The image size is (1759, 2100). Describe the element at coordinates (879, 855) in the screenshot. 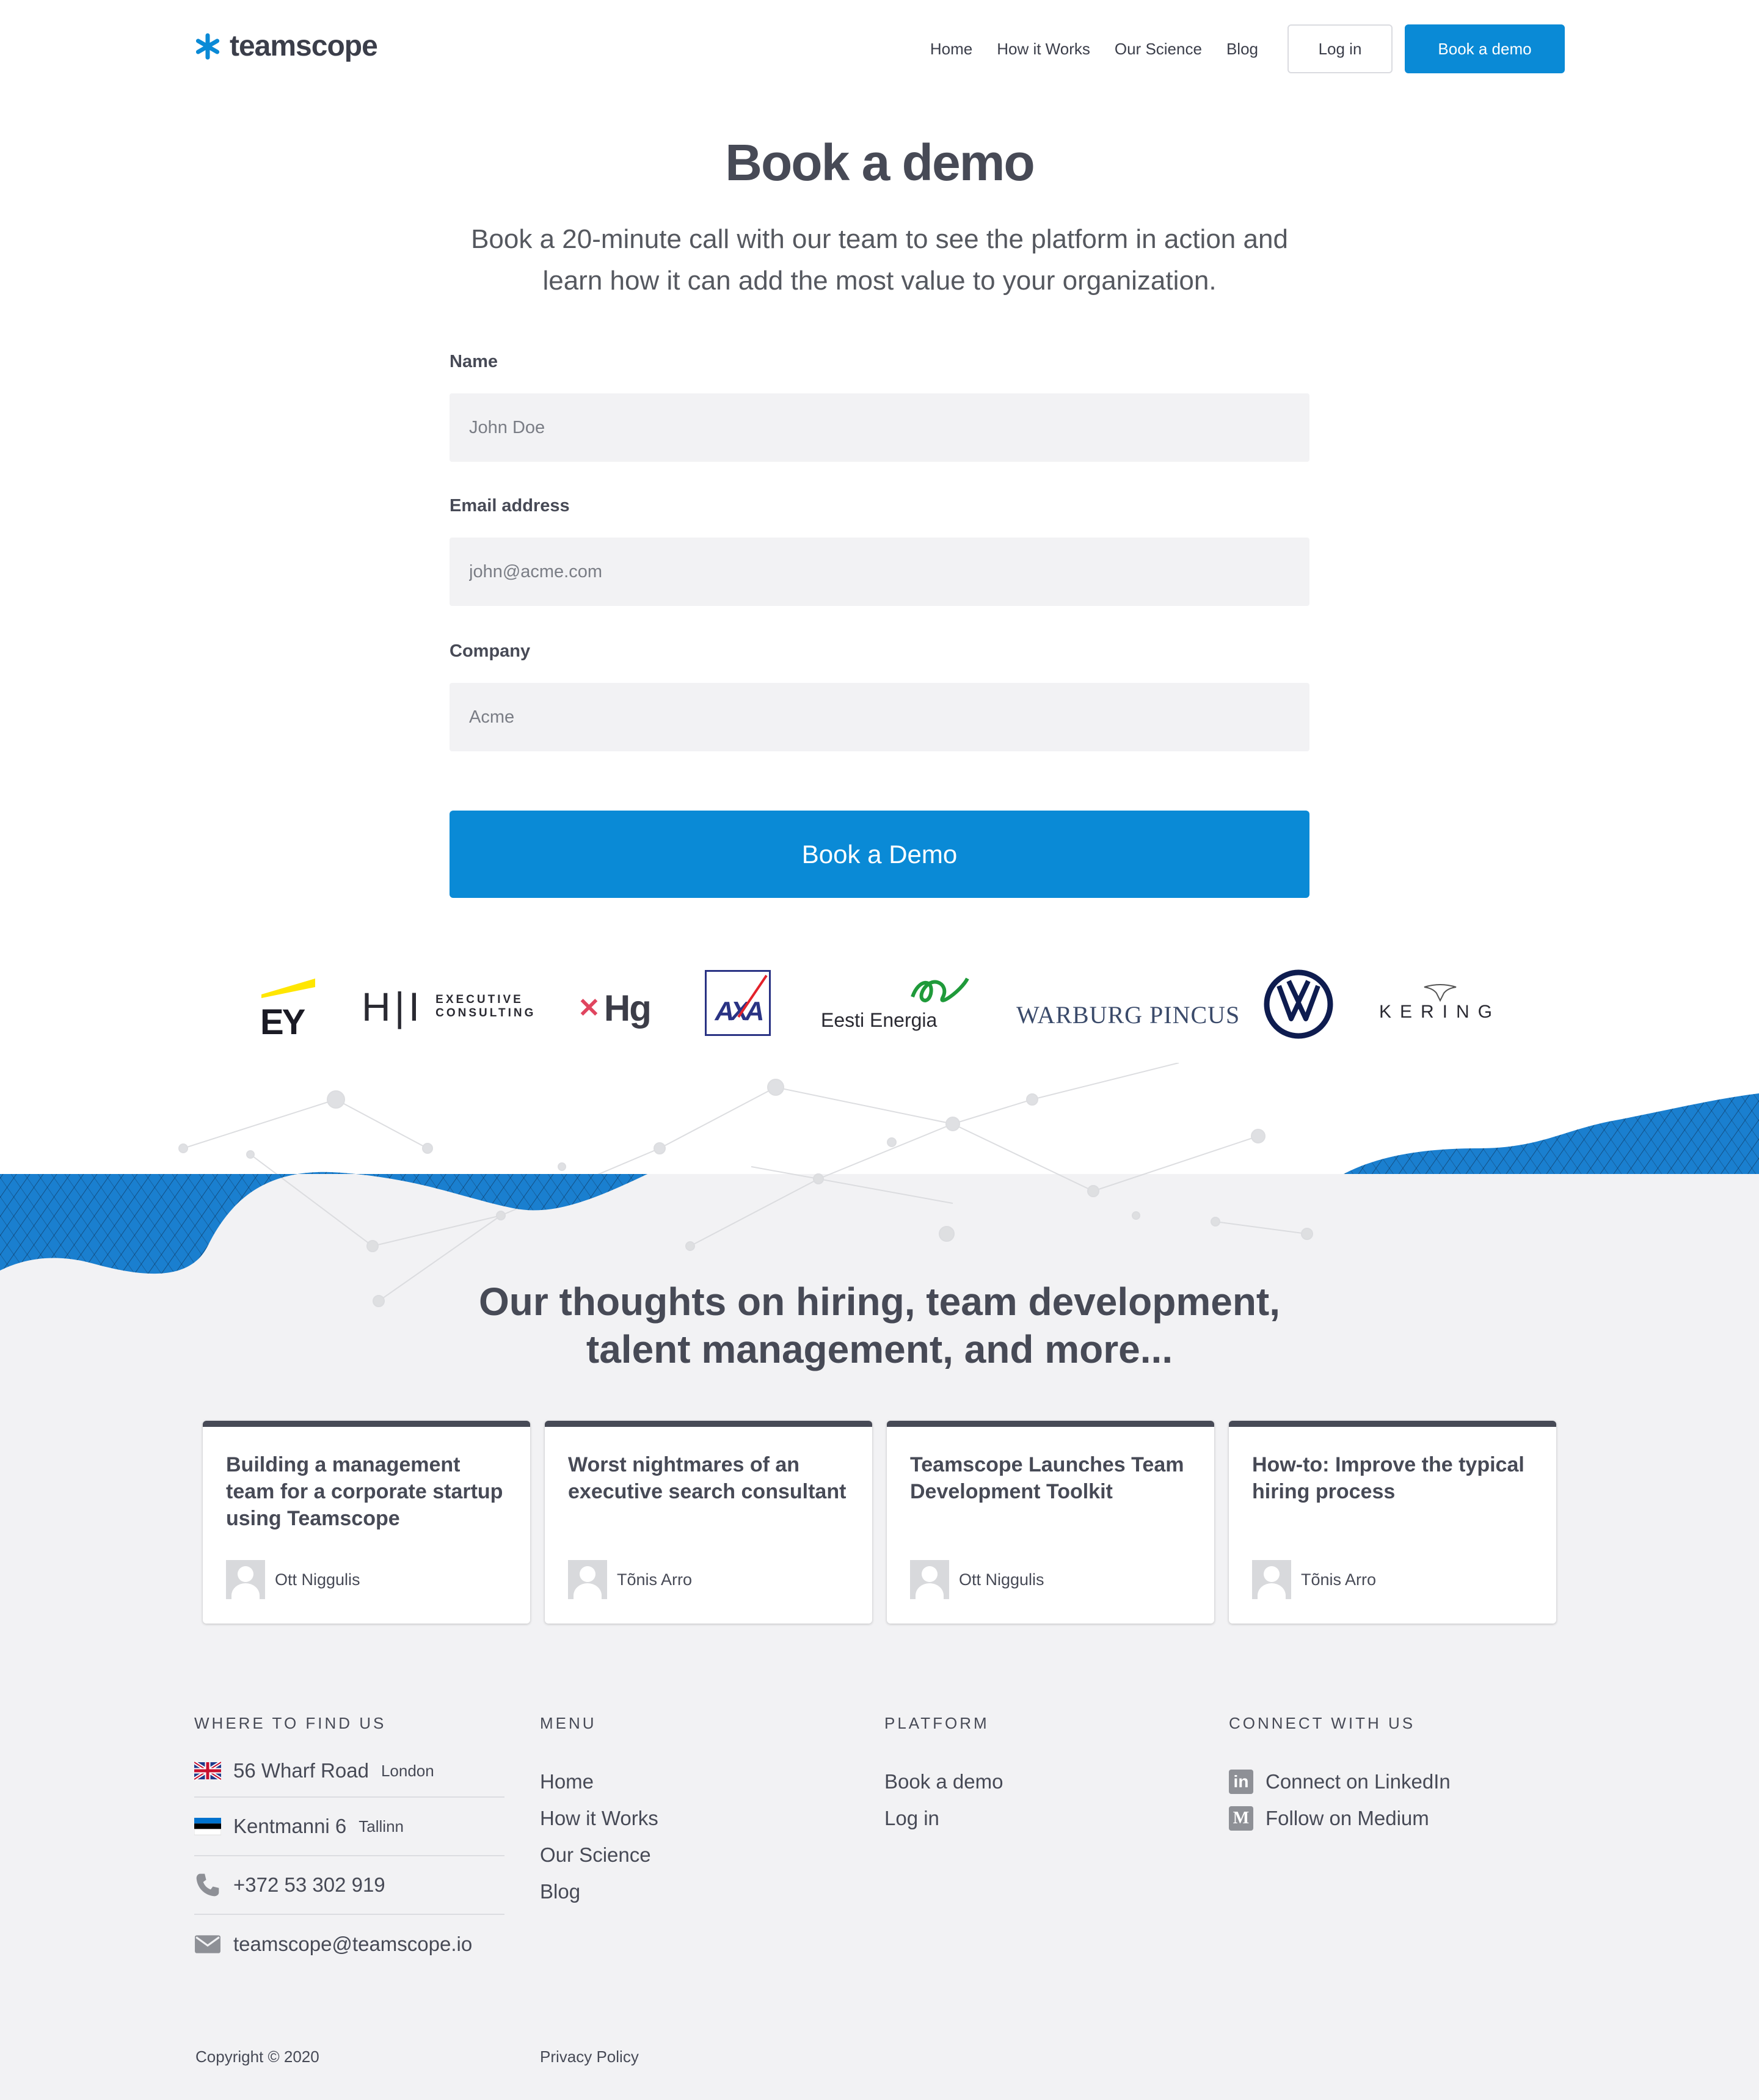

I see `book-demo-submit-button: Book a Demo` at that location.